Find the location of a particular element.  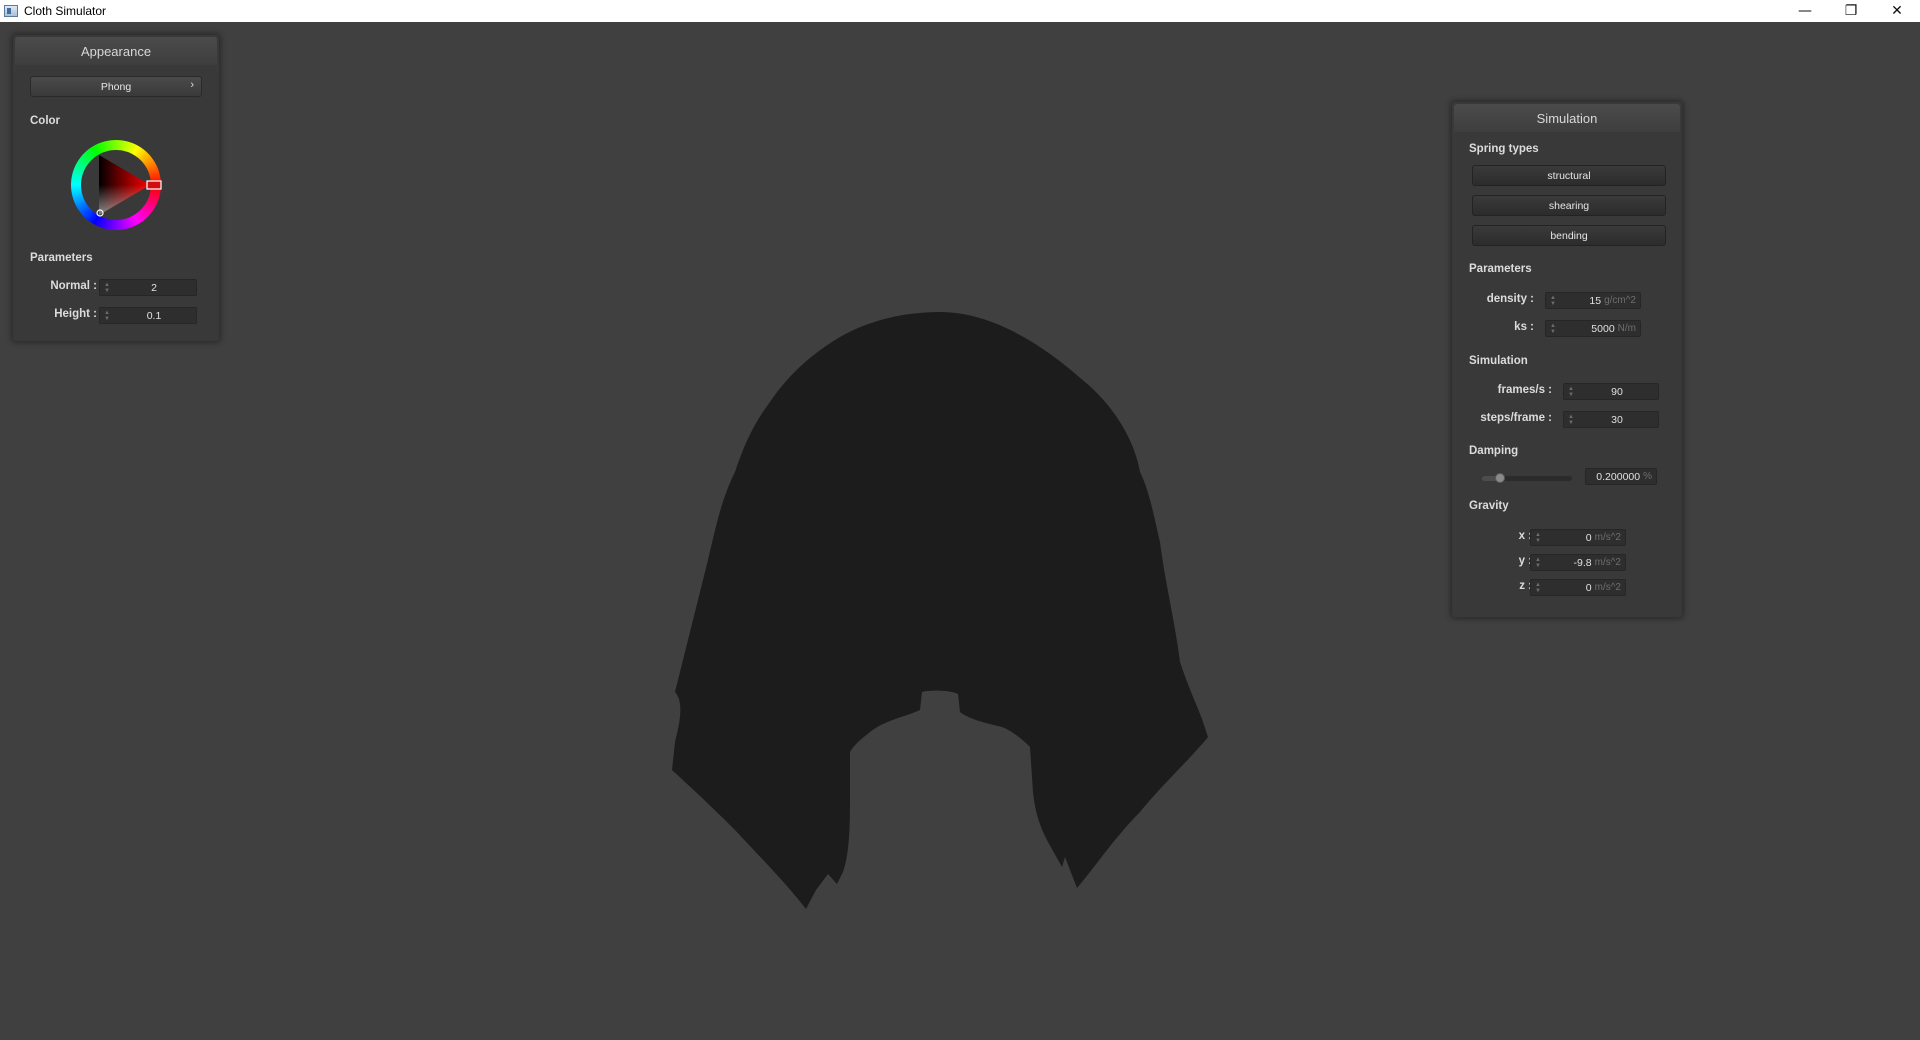

shading-mode-value: Phong is located at coordinates (116, 86).